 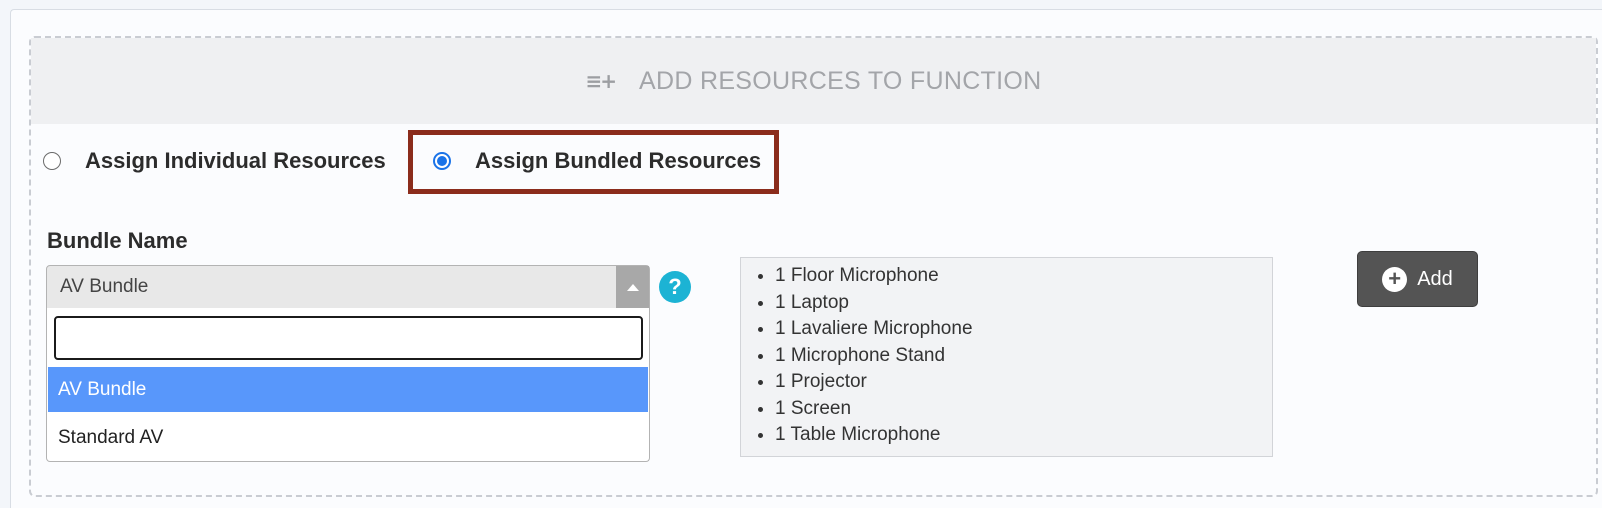 What do you see at coordinates (117, 240) in the screenshot?
I see `bundle-name-label: Bundle Name` at bounding box center [117, 240].